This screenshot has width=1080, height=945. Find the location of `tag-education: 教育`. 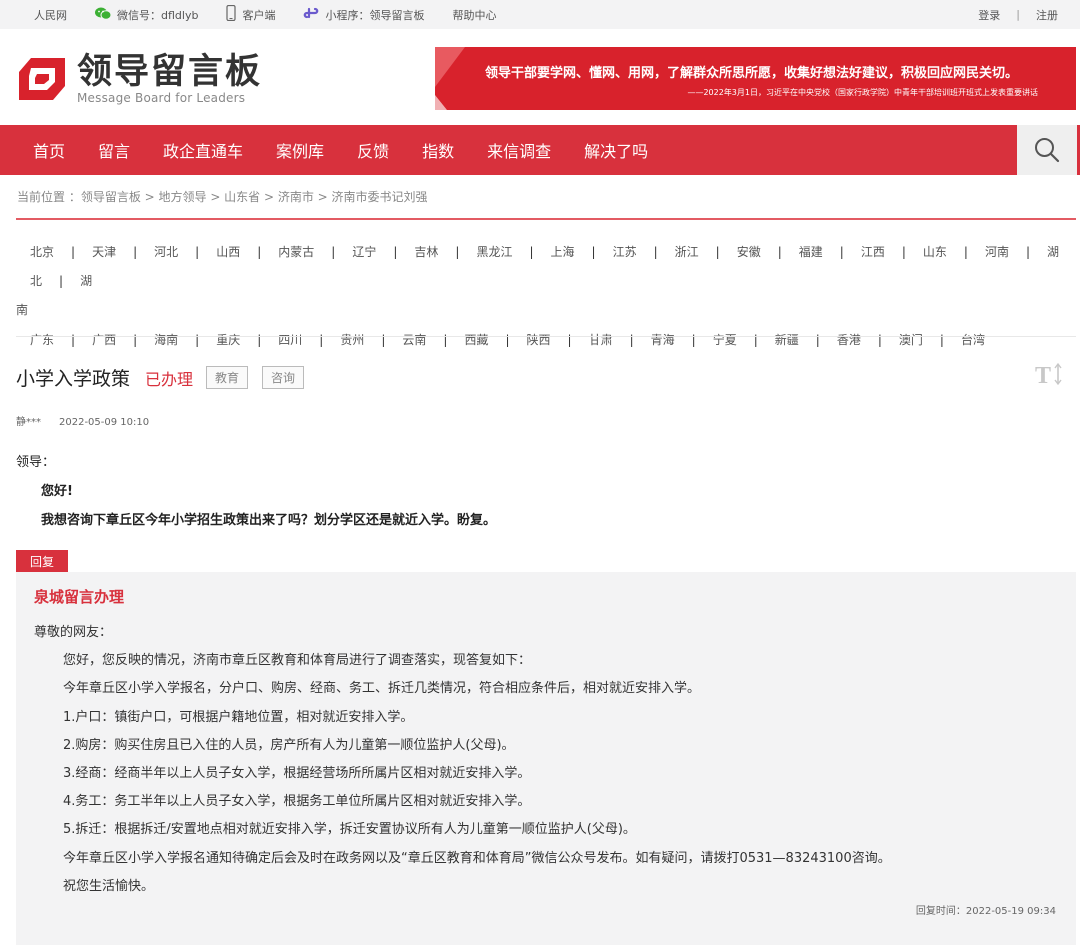

tag-education: 教育 is located at coordinates (227, 377).